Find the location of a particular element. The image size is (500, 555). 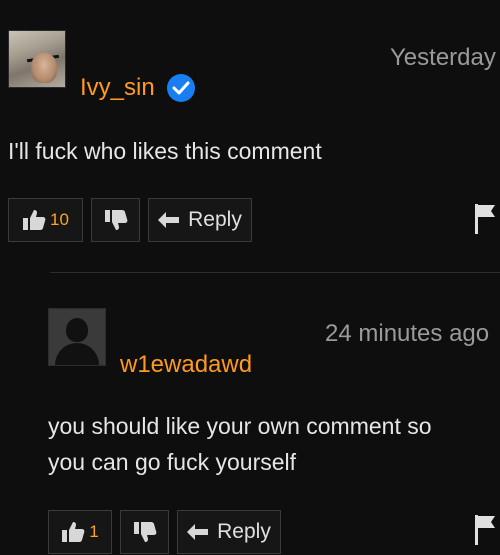

comment-author: Ivy_sin is located at coordinates (137, 88).